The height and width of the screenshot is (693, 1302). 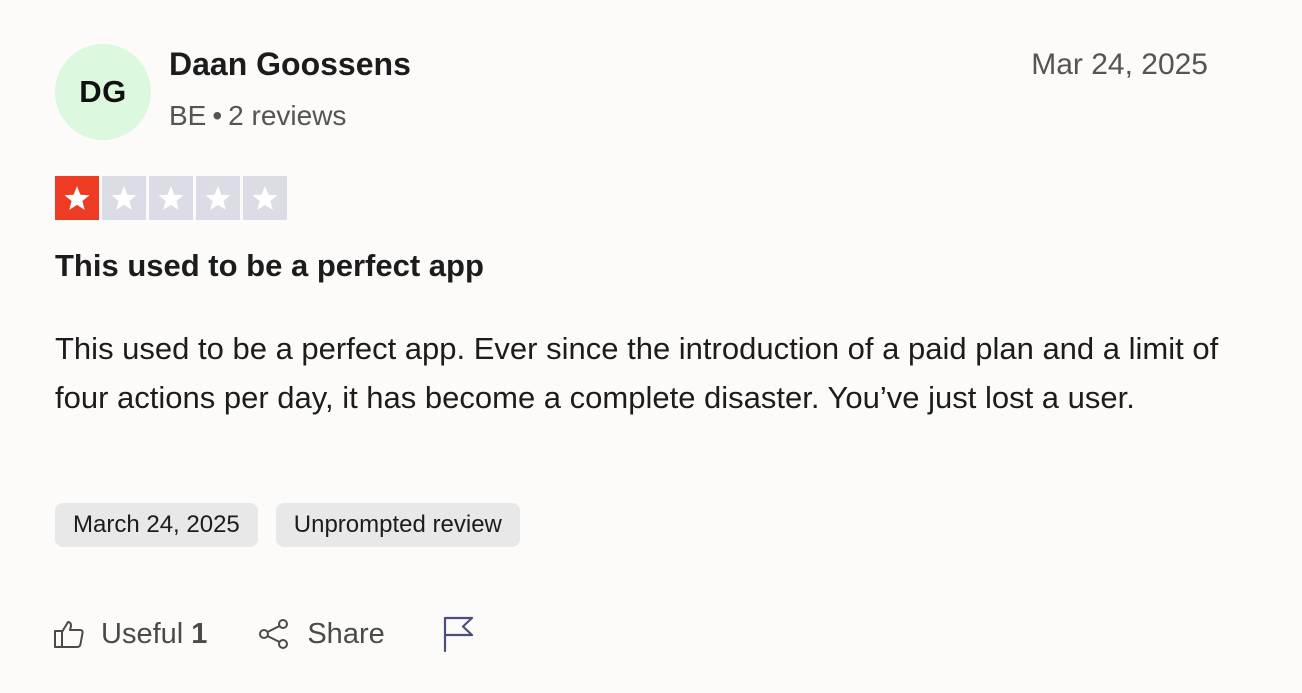 I want to click on thumbs-up-icon, so click(x=69, y=634).